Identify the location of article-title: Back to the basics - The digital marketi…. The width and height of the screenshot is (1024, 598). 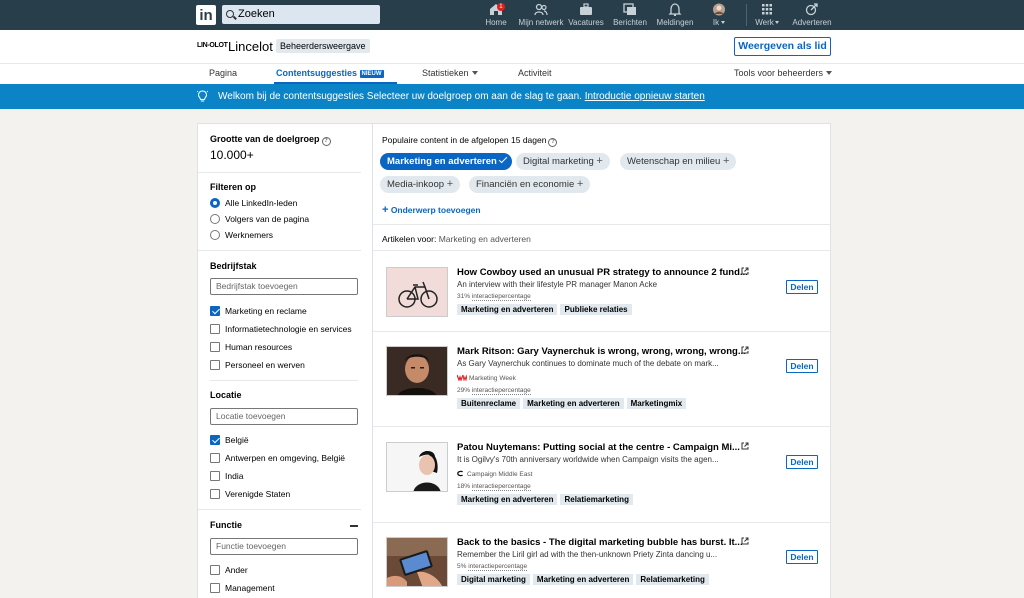
(602, 542).